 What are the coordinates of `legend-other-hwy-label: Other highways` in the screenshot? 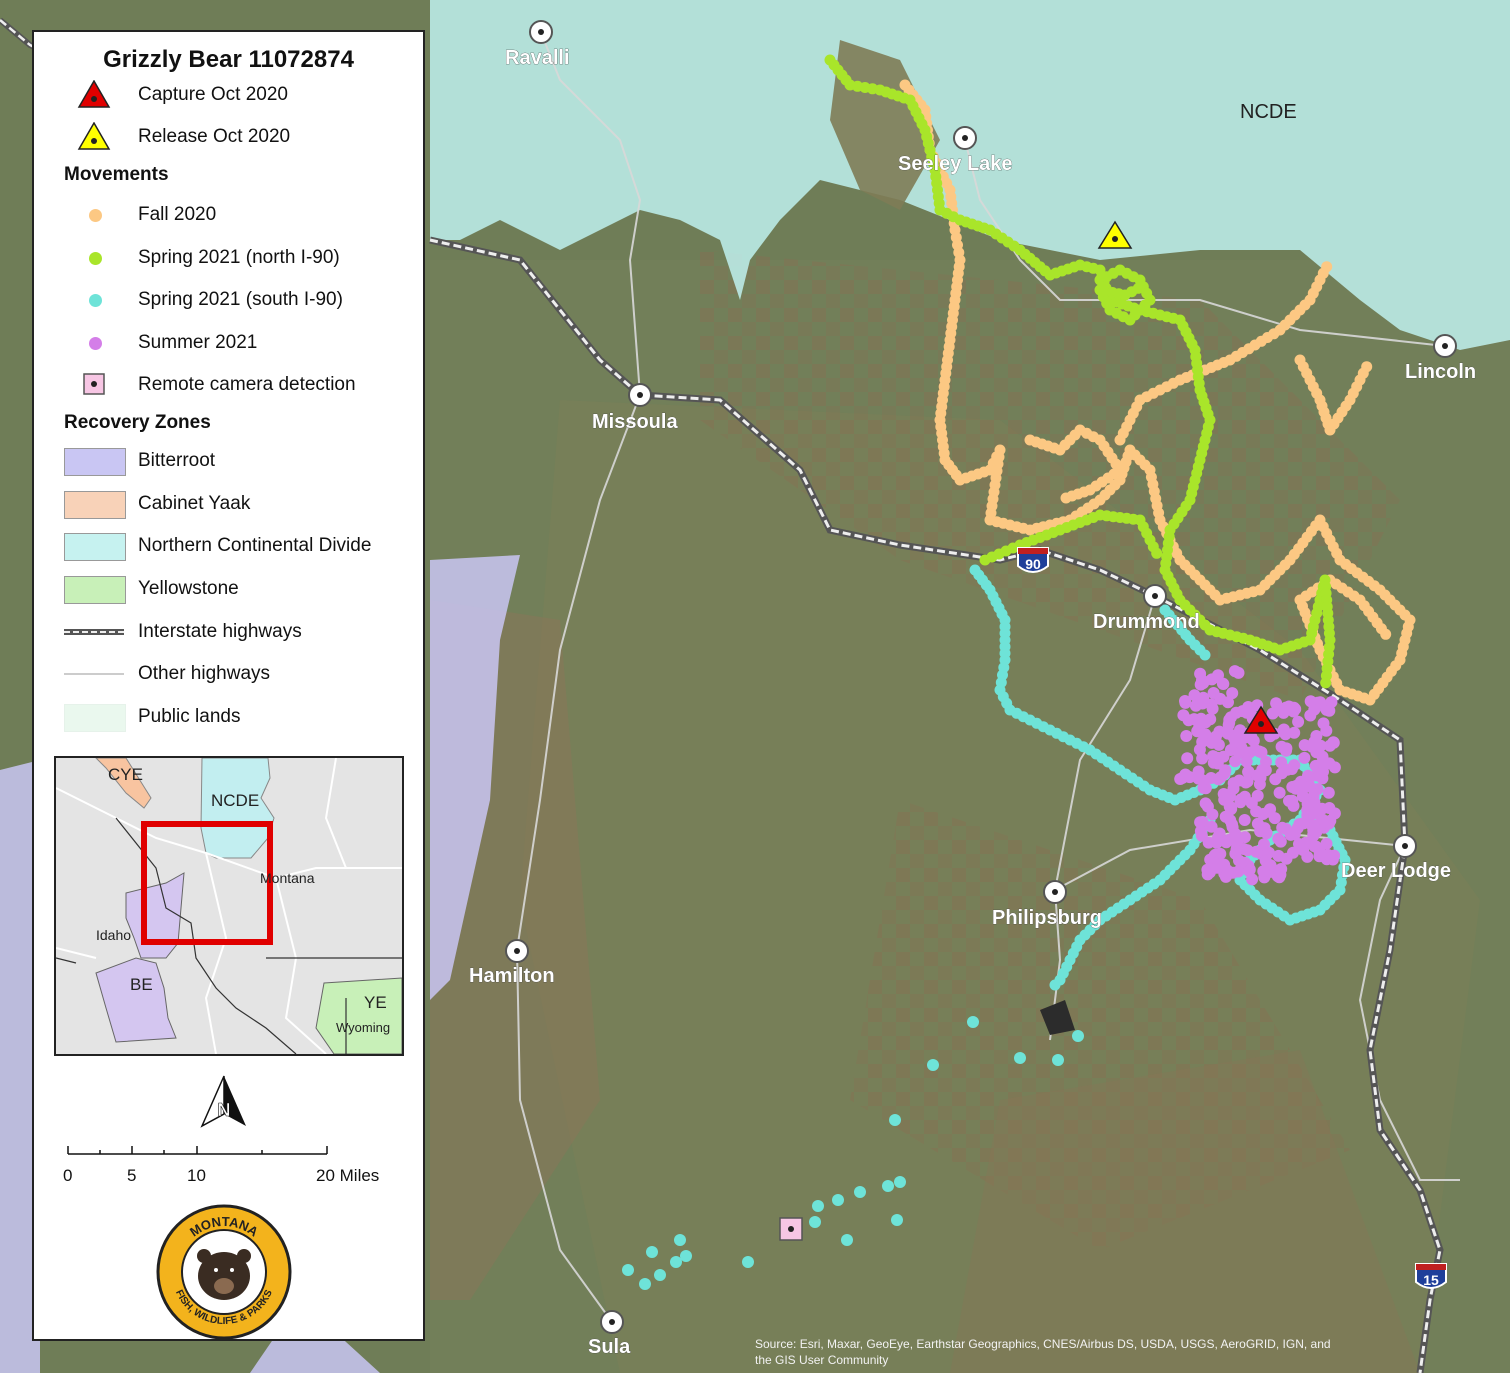 It's located at (204, 673).